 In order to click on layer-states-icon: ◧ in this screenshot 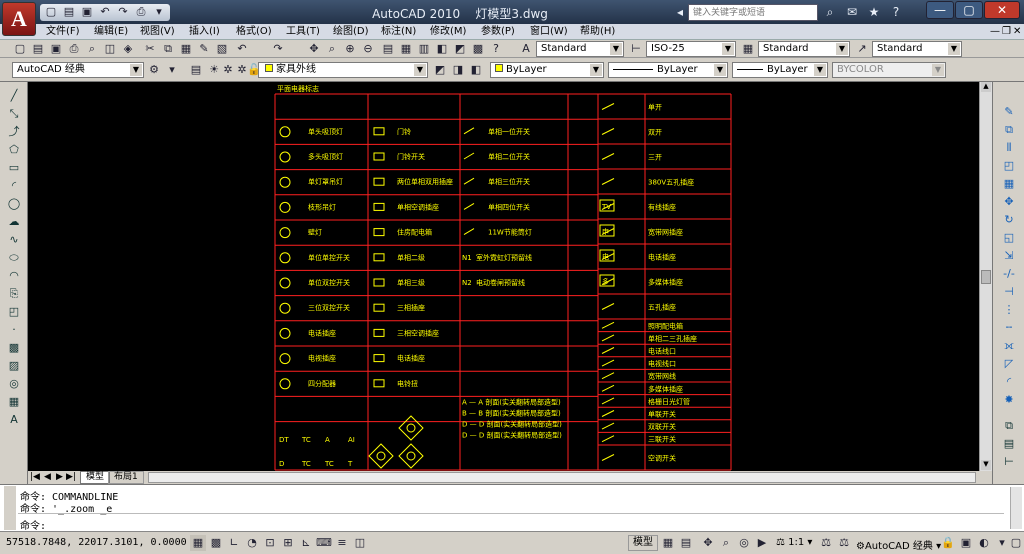, I will do `click(476, 70)`.